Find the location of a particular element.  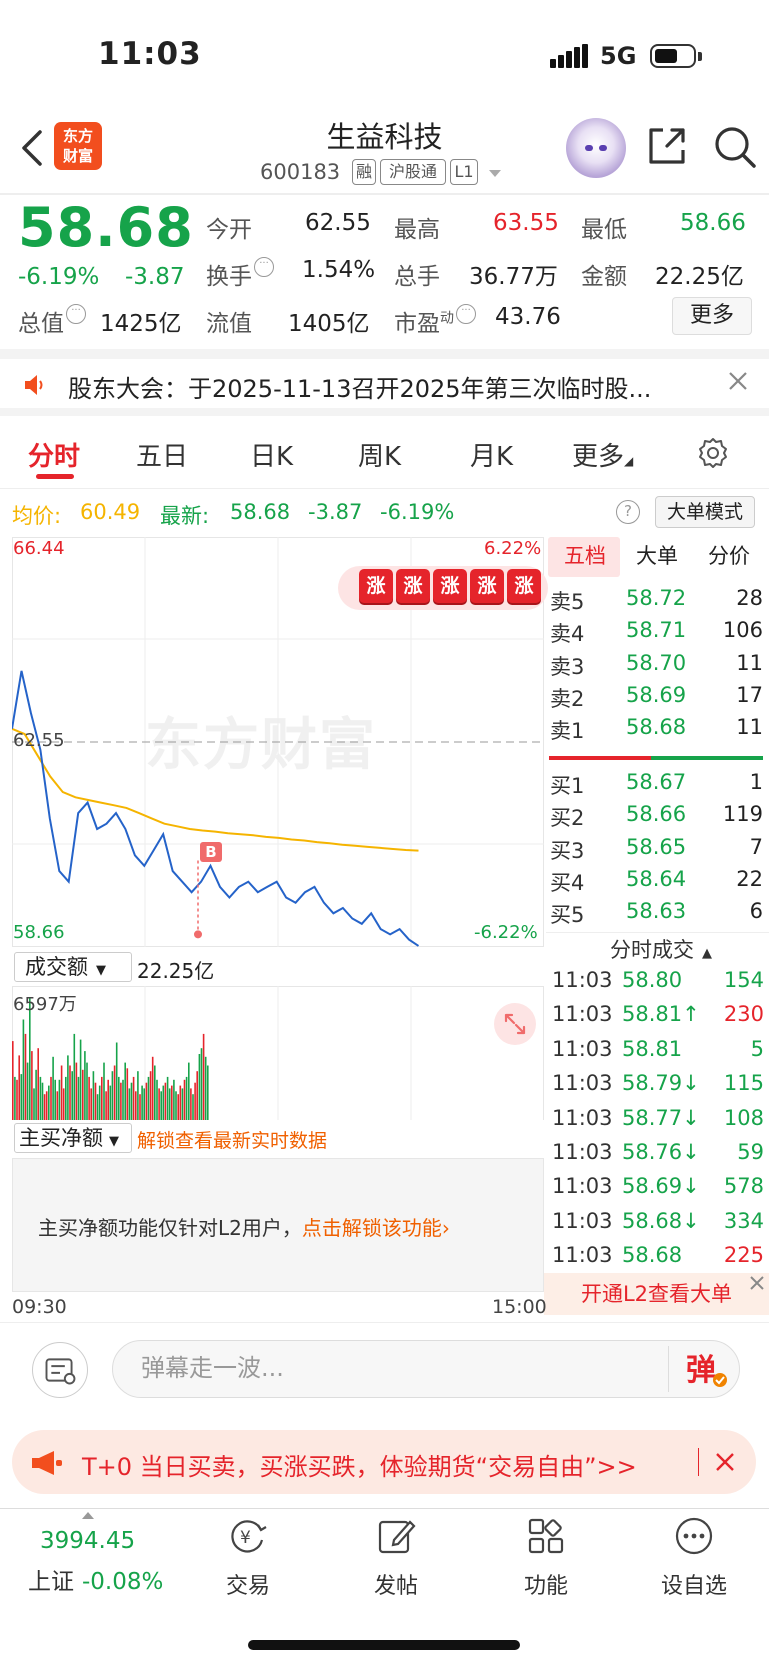

share-icon is located at coordinates (667, 146).